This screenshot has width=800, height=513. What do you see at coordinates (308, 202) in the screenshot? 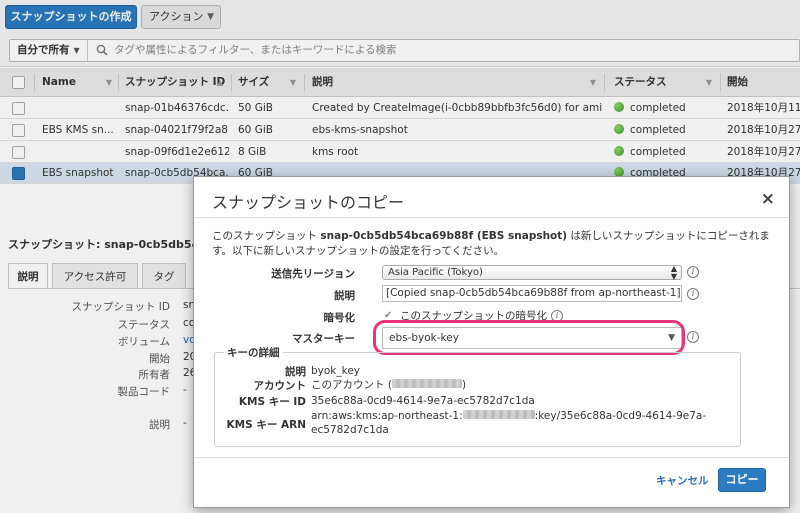
I see `dialog-title: スナップショットのコピー` at bounding box center [308, 202].